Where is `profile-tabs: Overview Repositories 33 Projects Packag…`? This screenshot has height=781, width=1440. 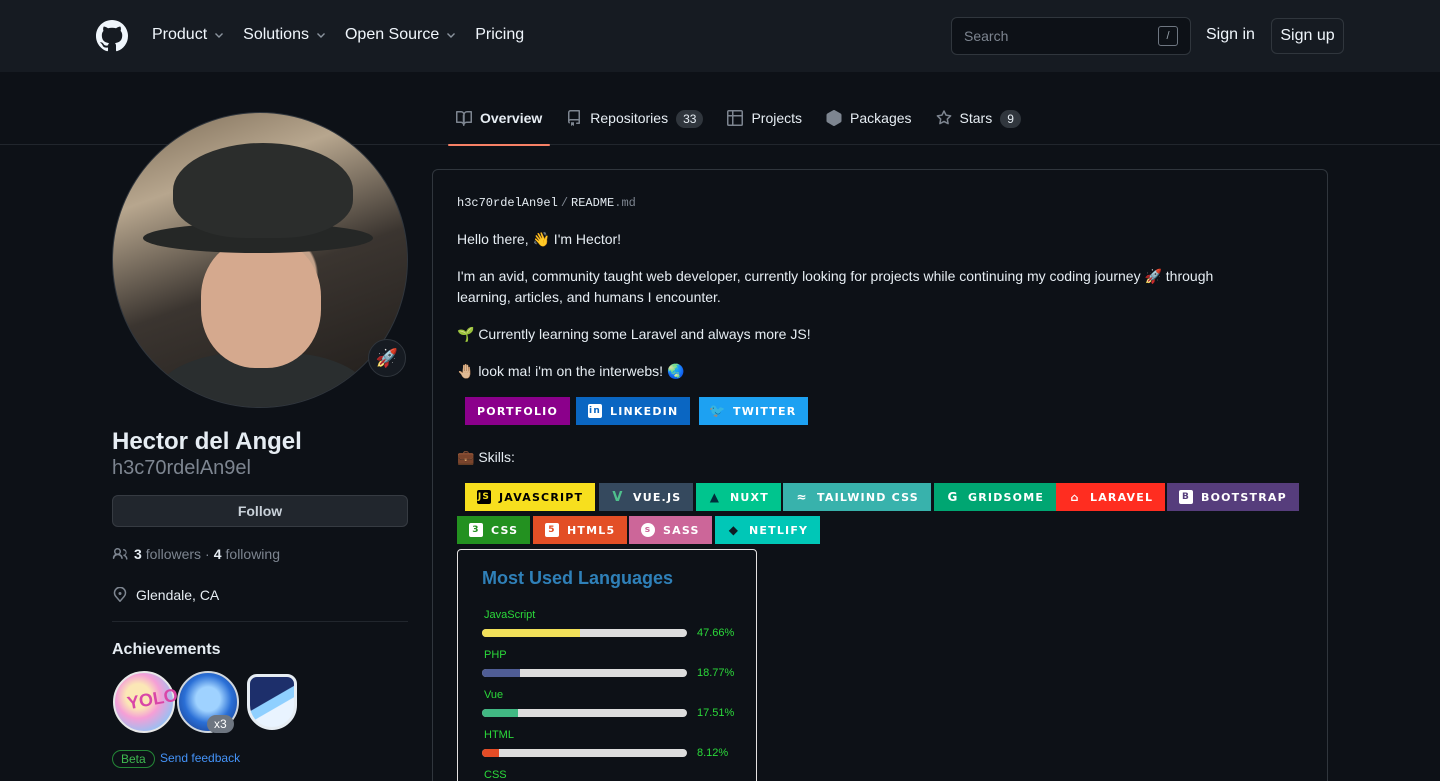
profile-tabs: Overview Repositories 33 Projects Packag… is located at coordinates (742, 126).